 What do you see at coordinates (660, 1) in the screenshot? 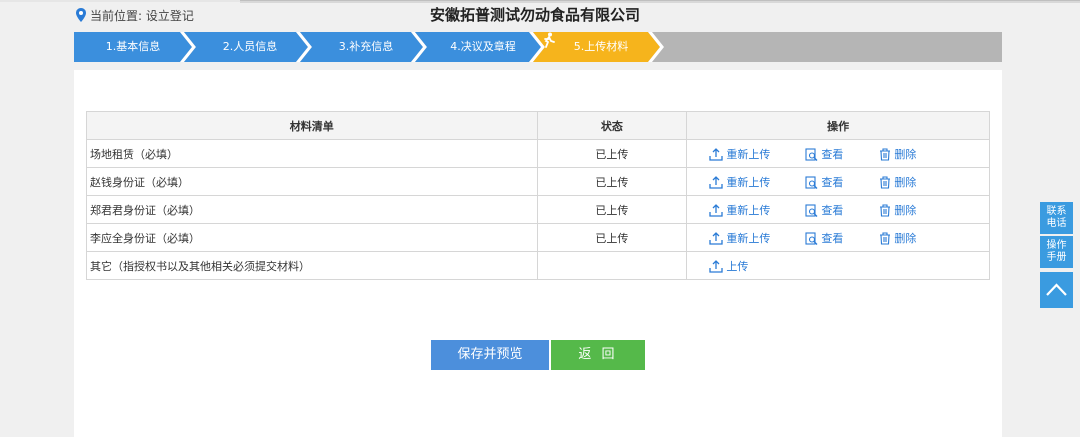
I see `top-border` at bounding box center [660, 1].